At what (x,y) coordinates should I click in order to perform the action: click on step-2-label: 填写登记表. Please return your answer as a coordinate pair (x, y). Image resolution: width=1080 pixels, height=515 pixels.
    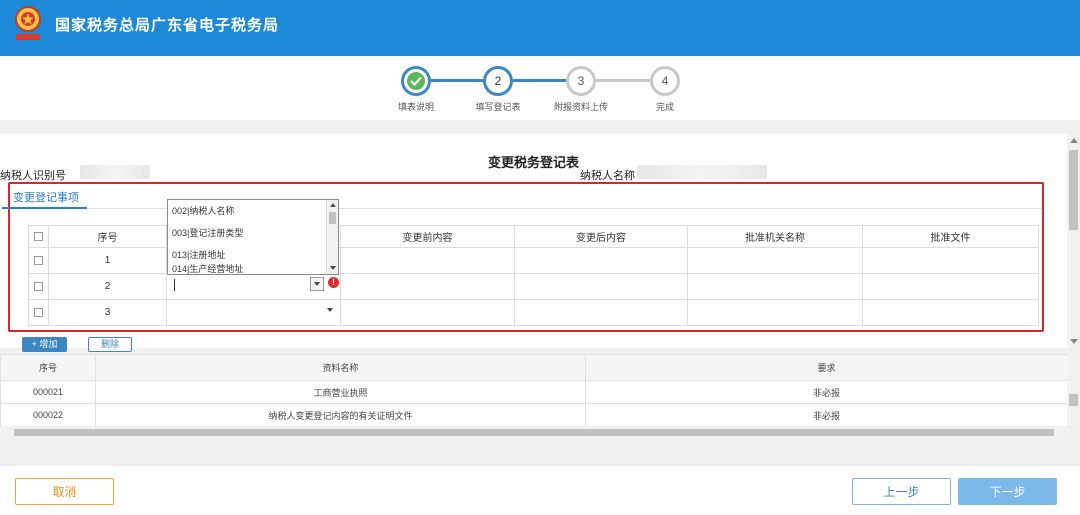
    Looking at the image, I should click on (498, 107).